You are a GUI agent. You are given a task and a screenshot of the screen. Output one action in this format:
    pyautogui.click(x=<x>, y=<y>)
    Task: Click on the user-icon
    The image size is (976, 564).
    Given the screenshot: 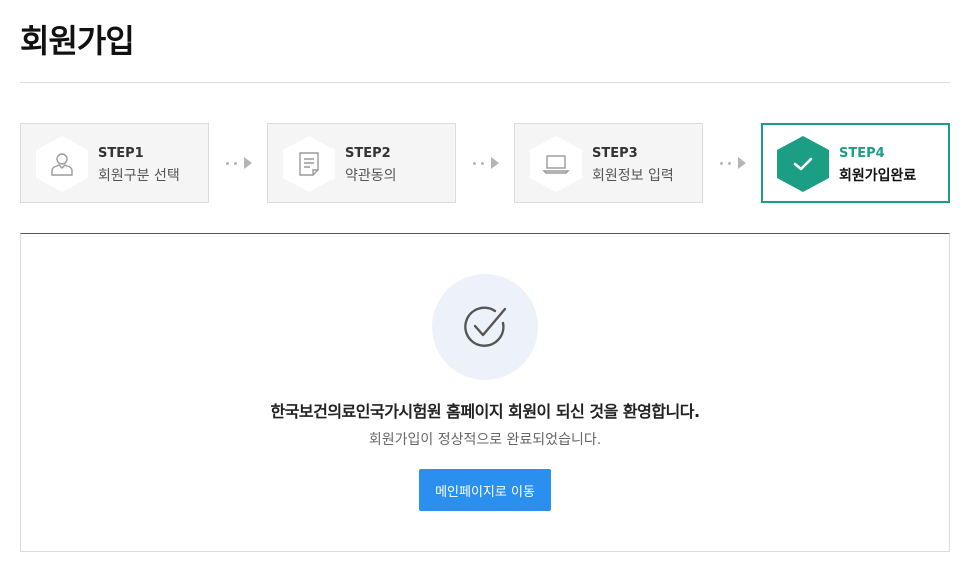 What is the action you would take?
    pyautogui.click(x=62, y=164)
    